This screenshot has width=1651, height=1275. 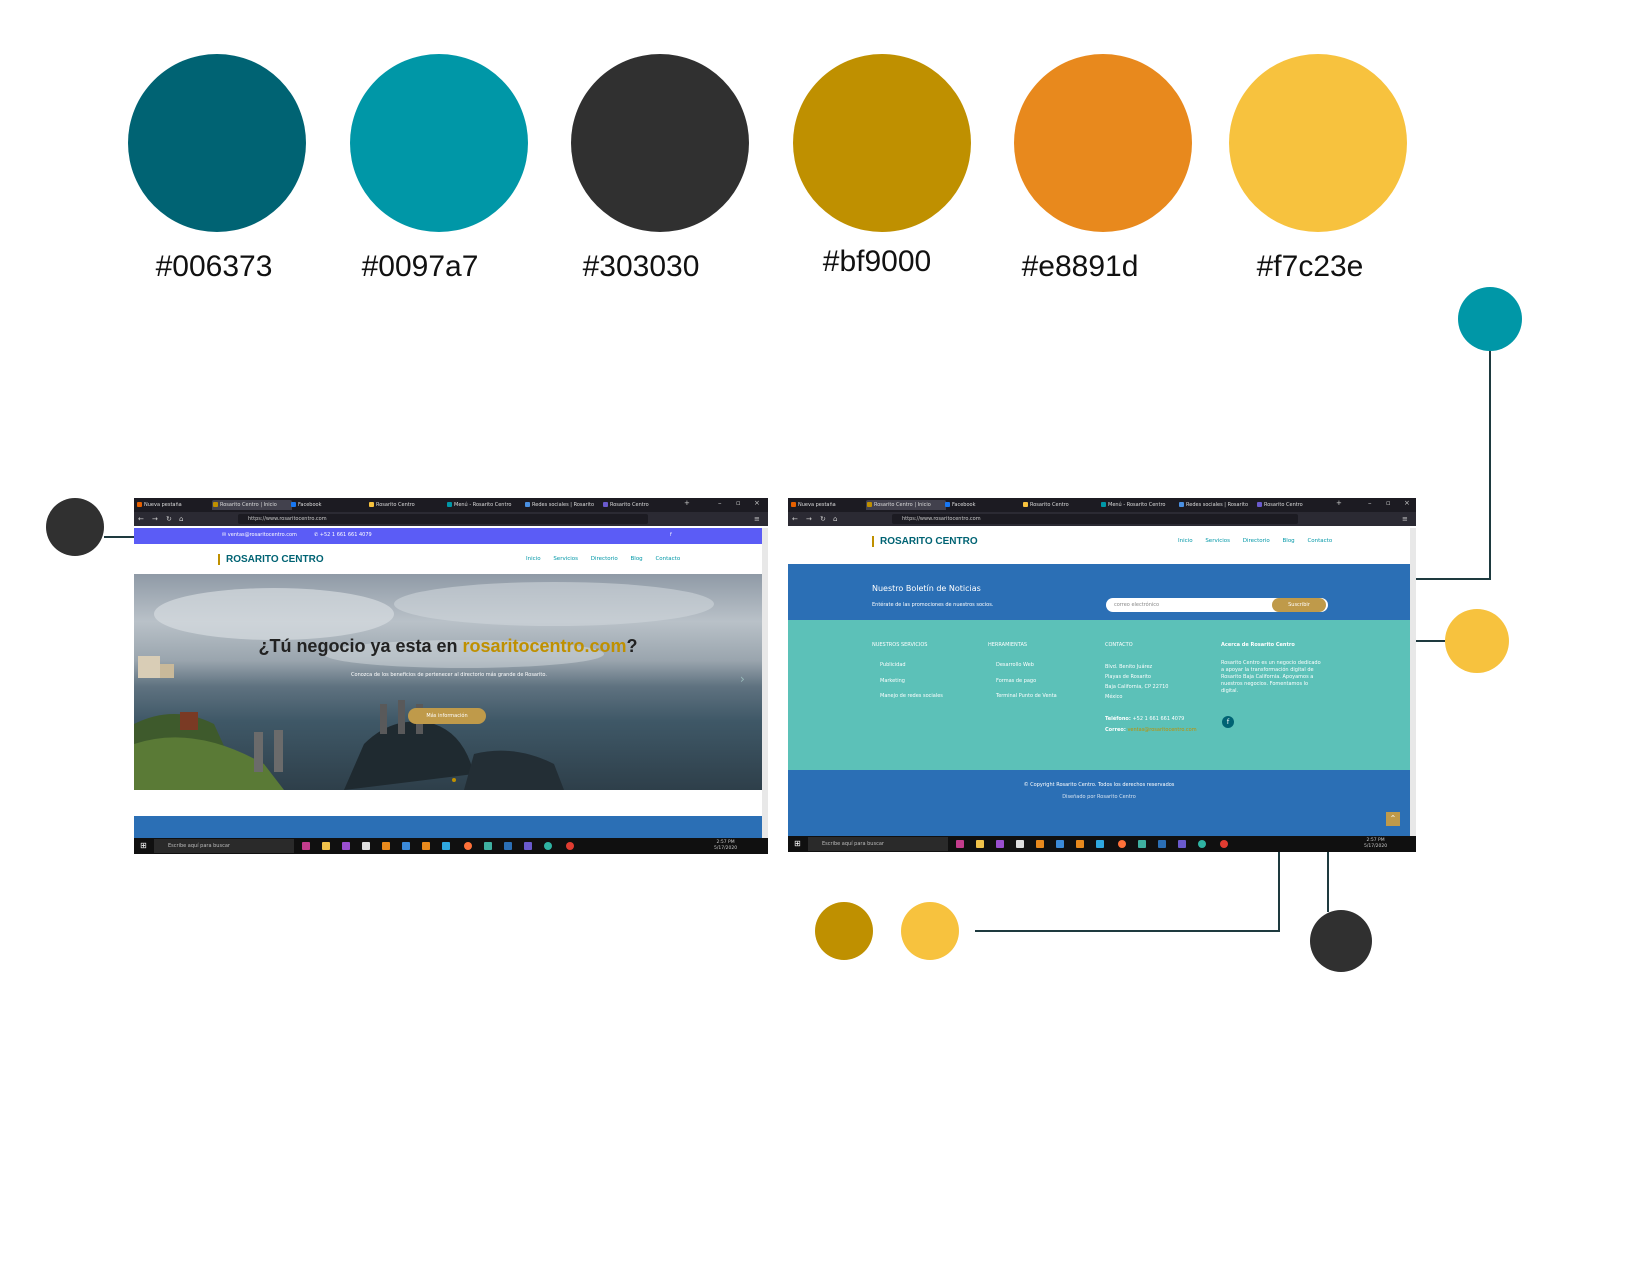 I want to click on footer-link: Marketing, so click(x=892, y=681).